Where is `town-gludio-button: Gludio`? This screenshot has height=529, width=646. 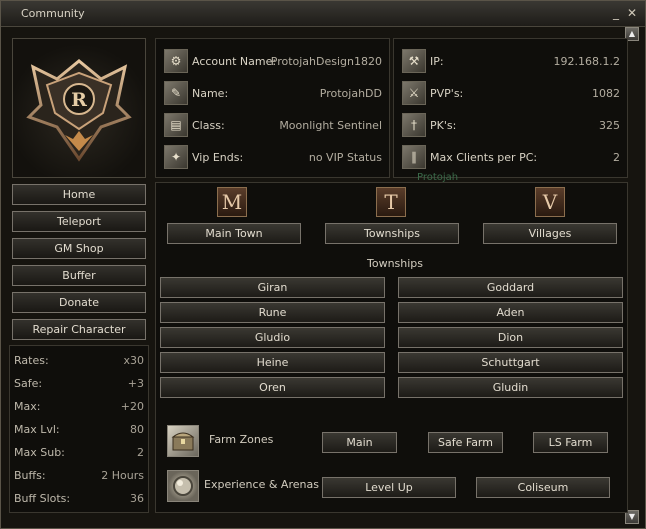
town-gludio-button: Gludio is located at coordinates (272, 337).